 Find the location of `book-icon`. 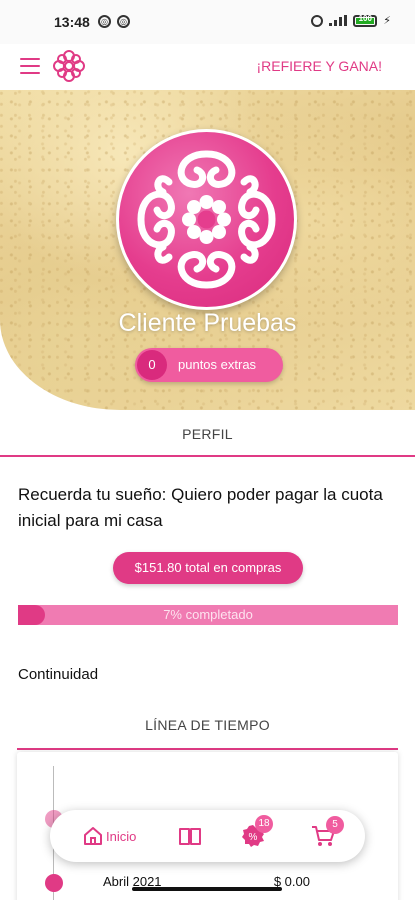

book-icon is located at coordinates (190, 836).